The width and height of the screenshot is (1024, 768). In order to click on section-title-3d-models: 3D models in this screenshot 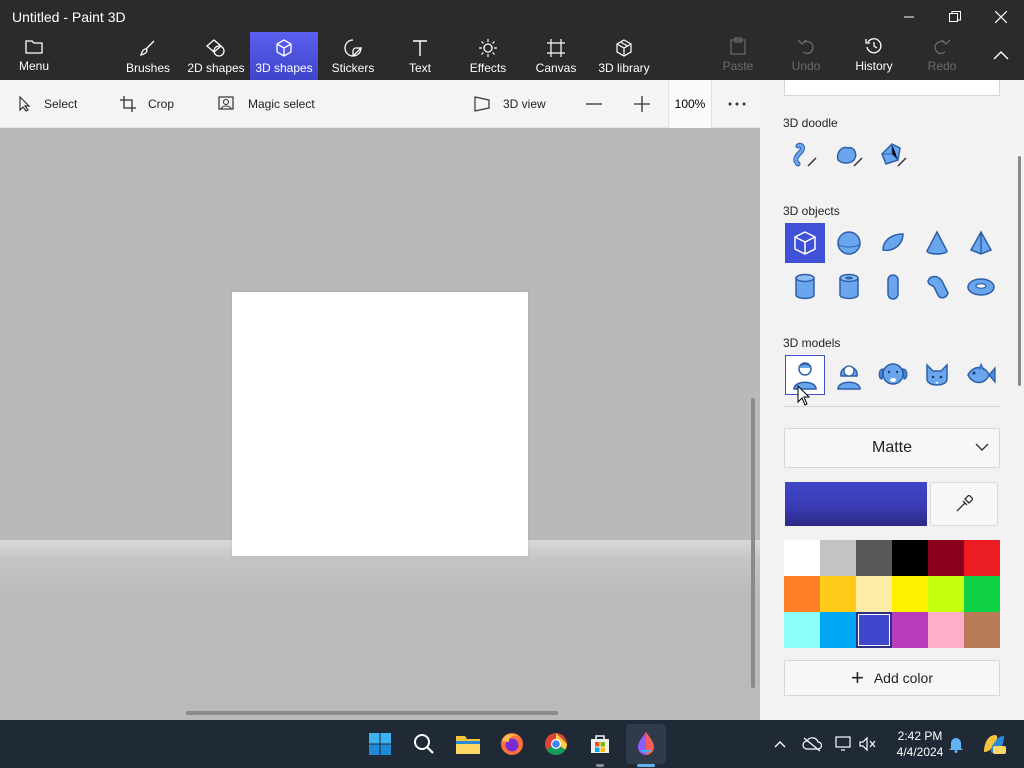, I will do `click(812, 343)`.